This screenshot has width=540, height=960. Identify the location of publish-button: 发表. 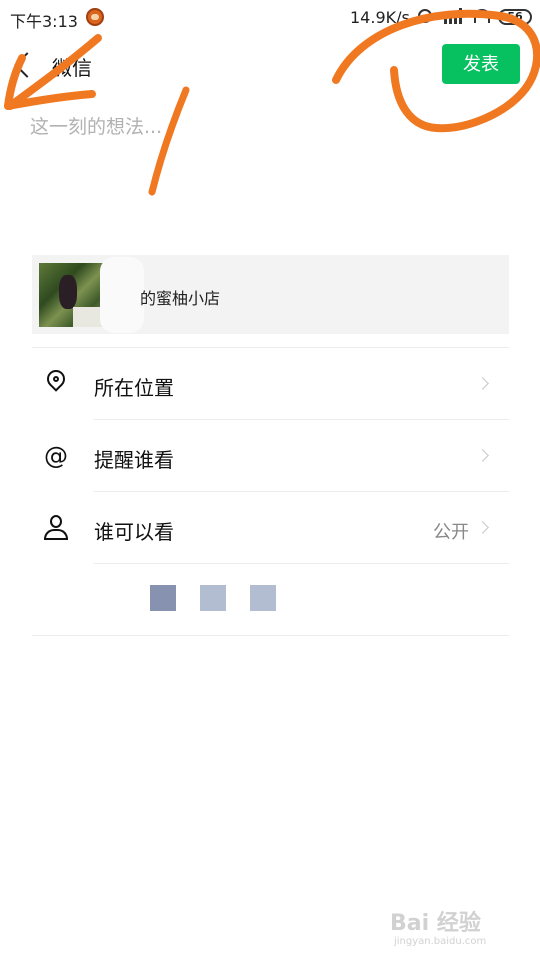
(481, 64).